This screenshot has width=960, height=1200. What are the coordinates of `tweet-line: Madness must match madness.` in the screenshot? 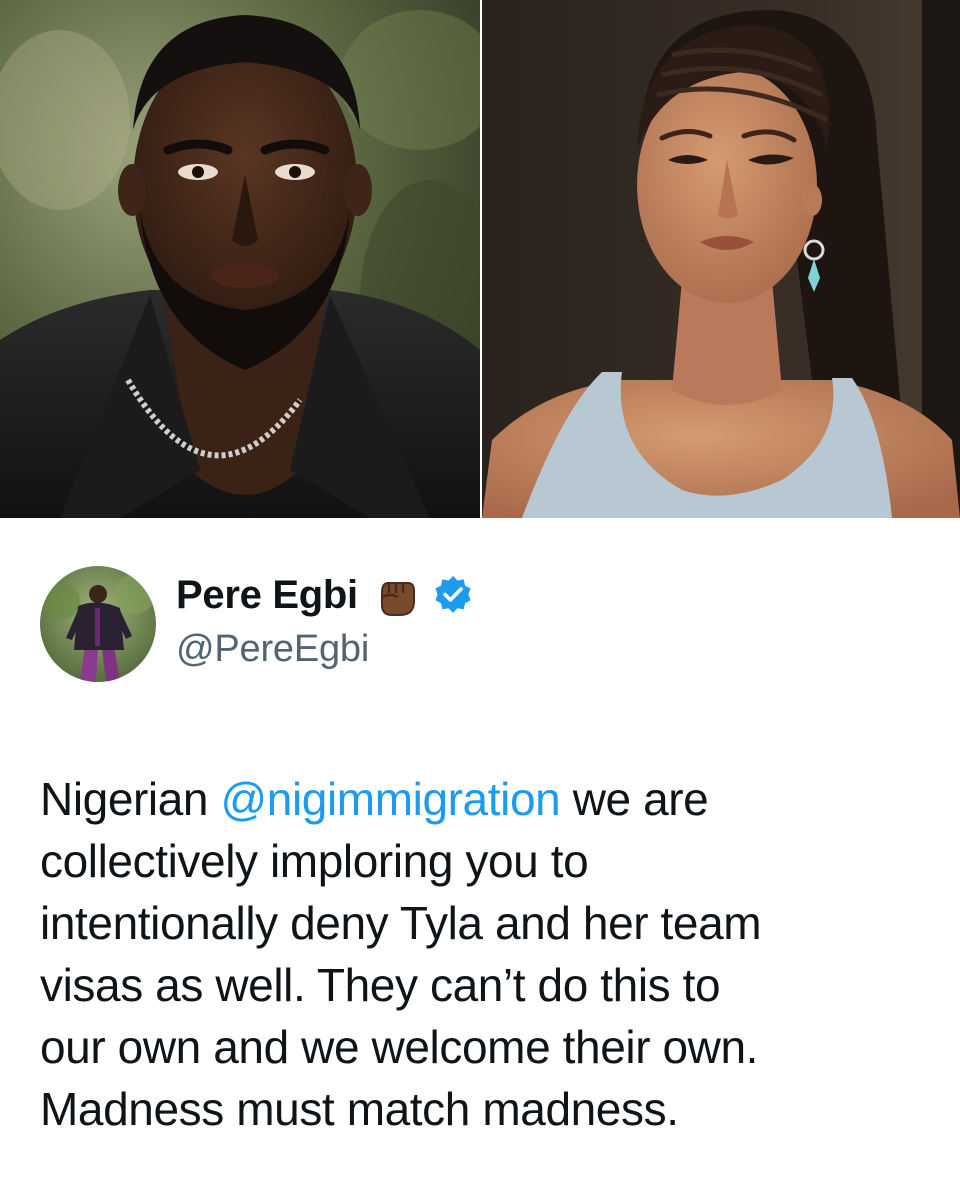 It's located at (359, 1109).